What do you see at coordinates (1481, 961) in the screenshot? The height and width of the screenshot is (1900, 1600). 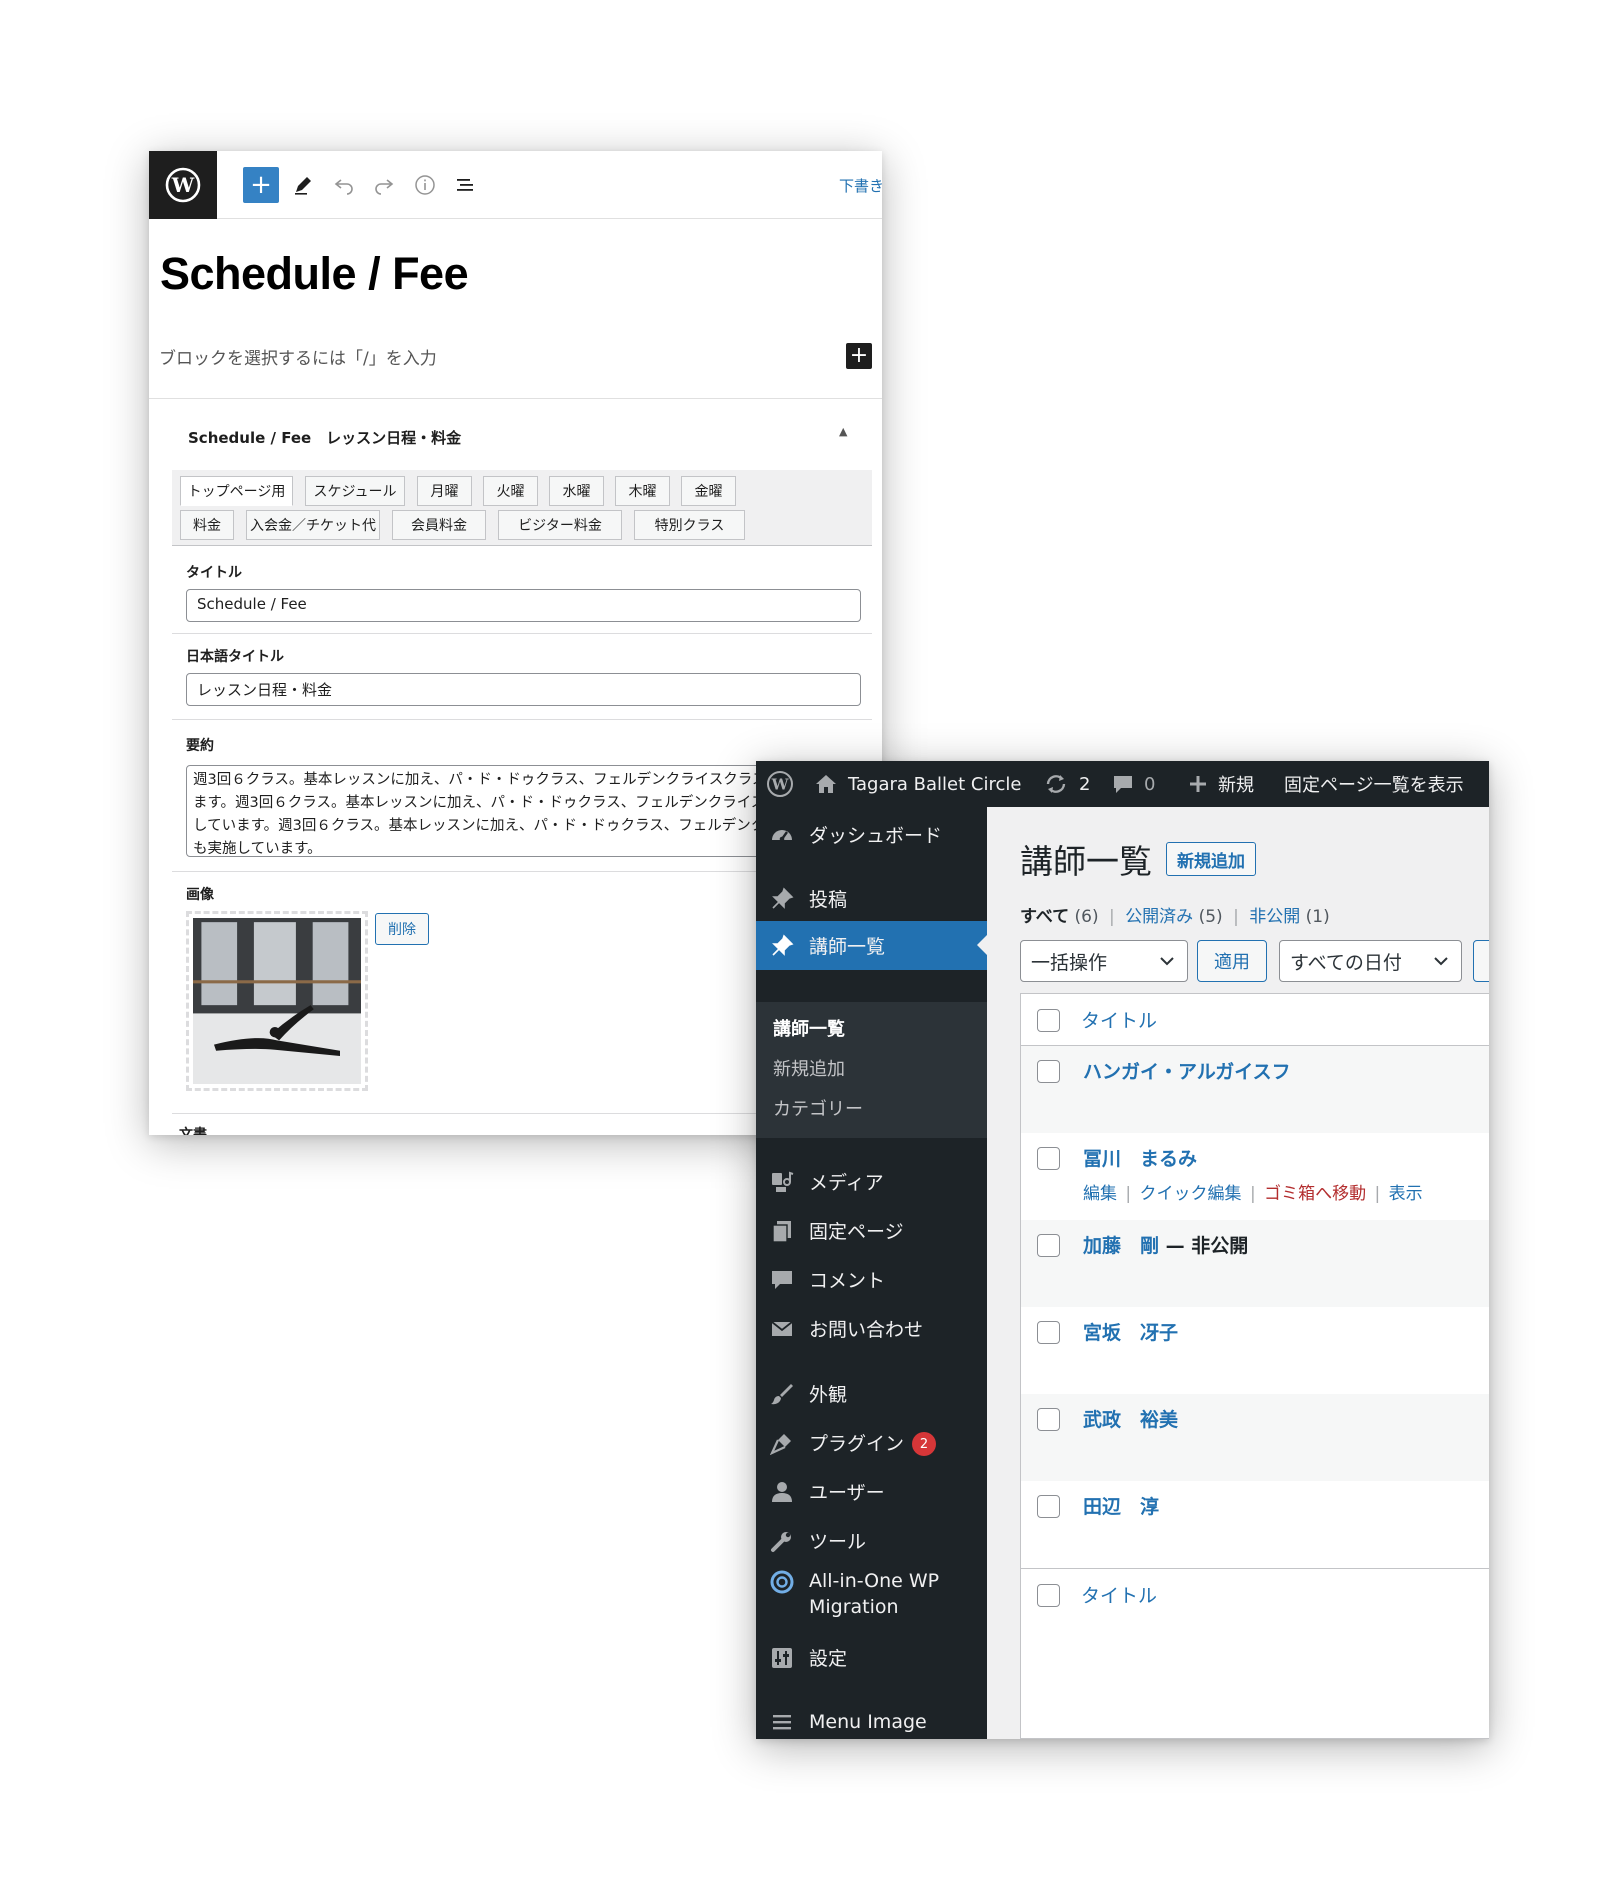 I see `filter-button` at bounding box center [1481, 961].